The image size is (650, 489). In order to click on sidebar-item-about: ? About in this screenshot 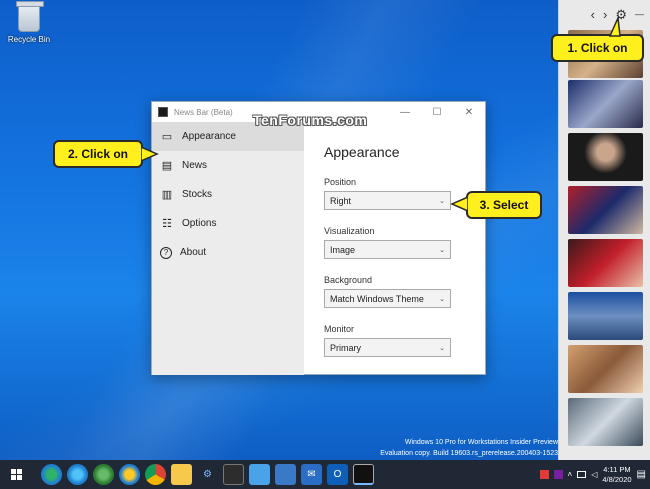, I will do `click(228, 252)`.